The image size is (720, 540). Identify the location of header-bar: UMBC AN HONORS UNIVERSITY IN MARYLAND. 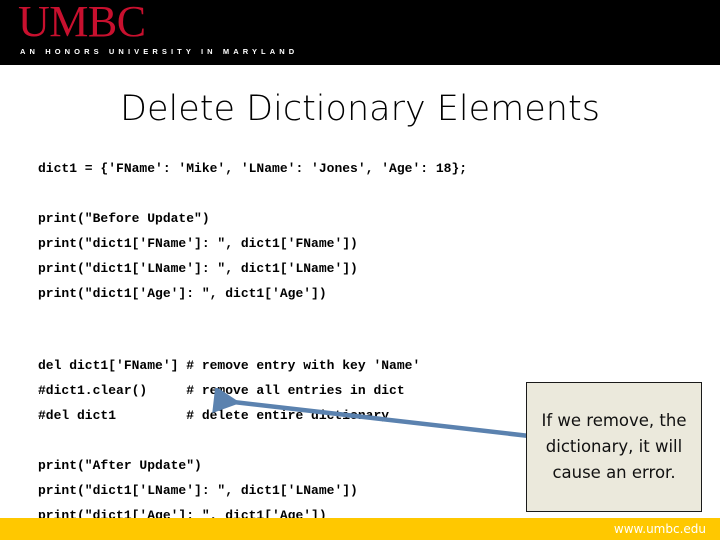
(360, 32).